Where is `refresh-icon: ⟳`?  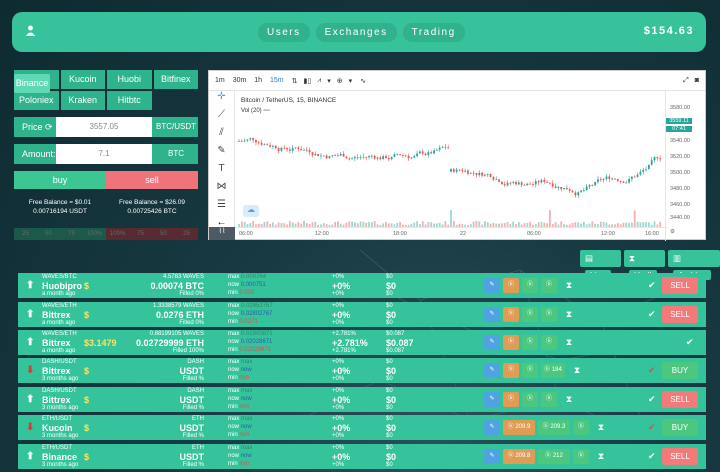 refresh-icon: ⟳ is located at coordinates (49, 127).